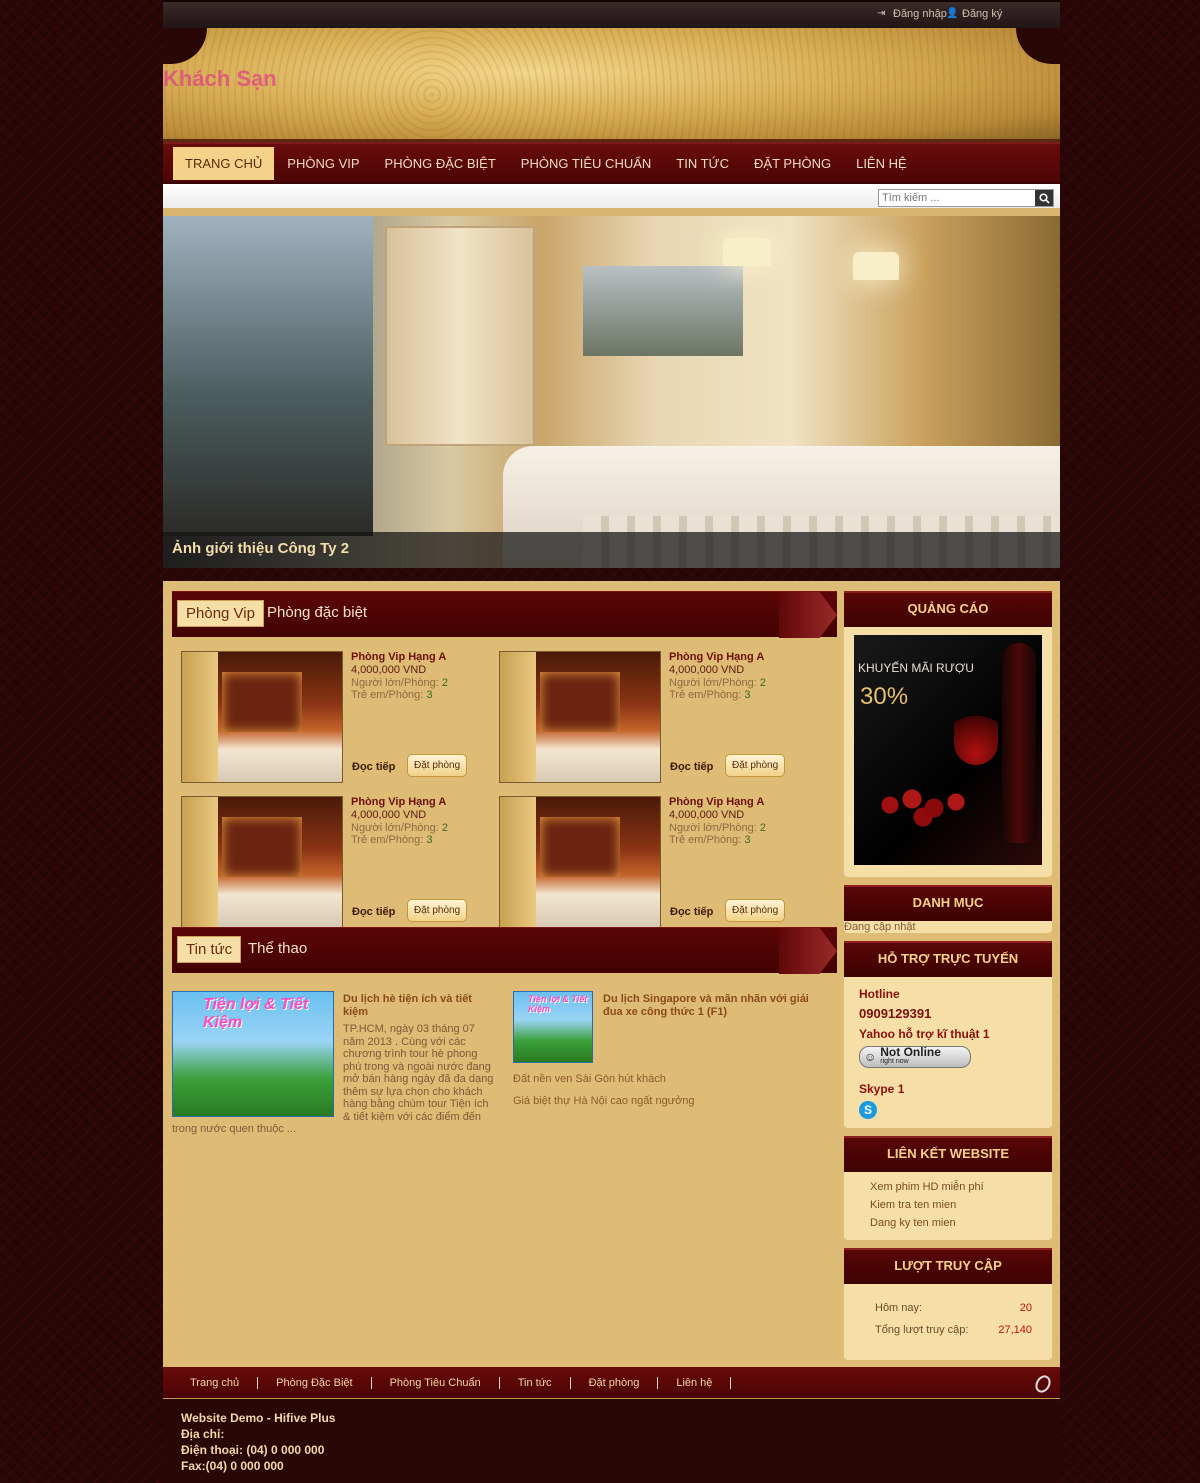 The width and height of the screenshot is (1200, 1483). What do you see at coordinates (535, 1382) in the screenshot?
I see `footer-link-news: Tin tức` at bounding box center [535, 1382].